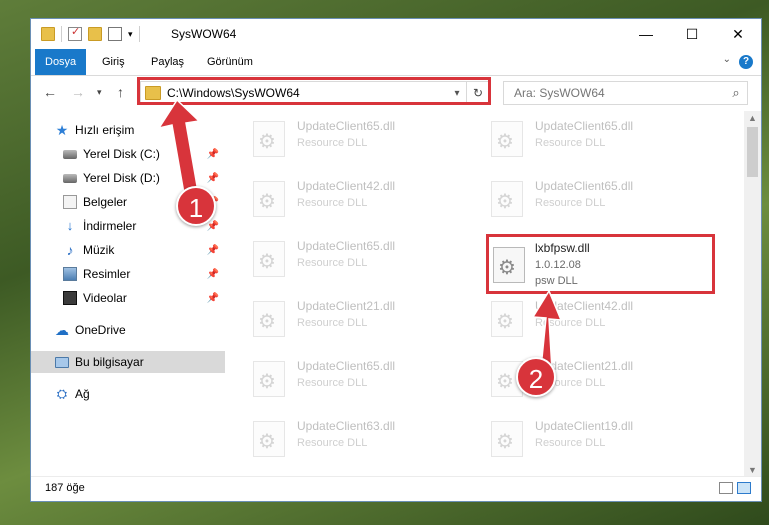 The image size is (769, 525). Describe the element at coordinates (82, 394) in the screenshot. I see `sidebar-item-label: Ağ` at that location.